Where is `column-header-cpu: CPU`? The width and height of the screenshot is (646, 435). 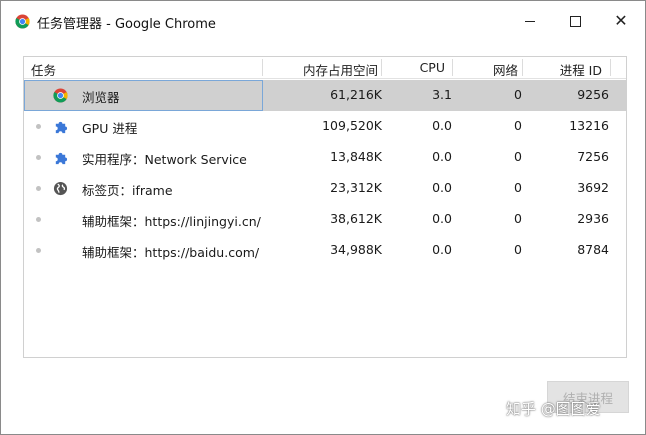 column-header-cpu: CPU is located at coordinates (432, 67).